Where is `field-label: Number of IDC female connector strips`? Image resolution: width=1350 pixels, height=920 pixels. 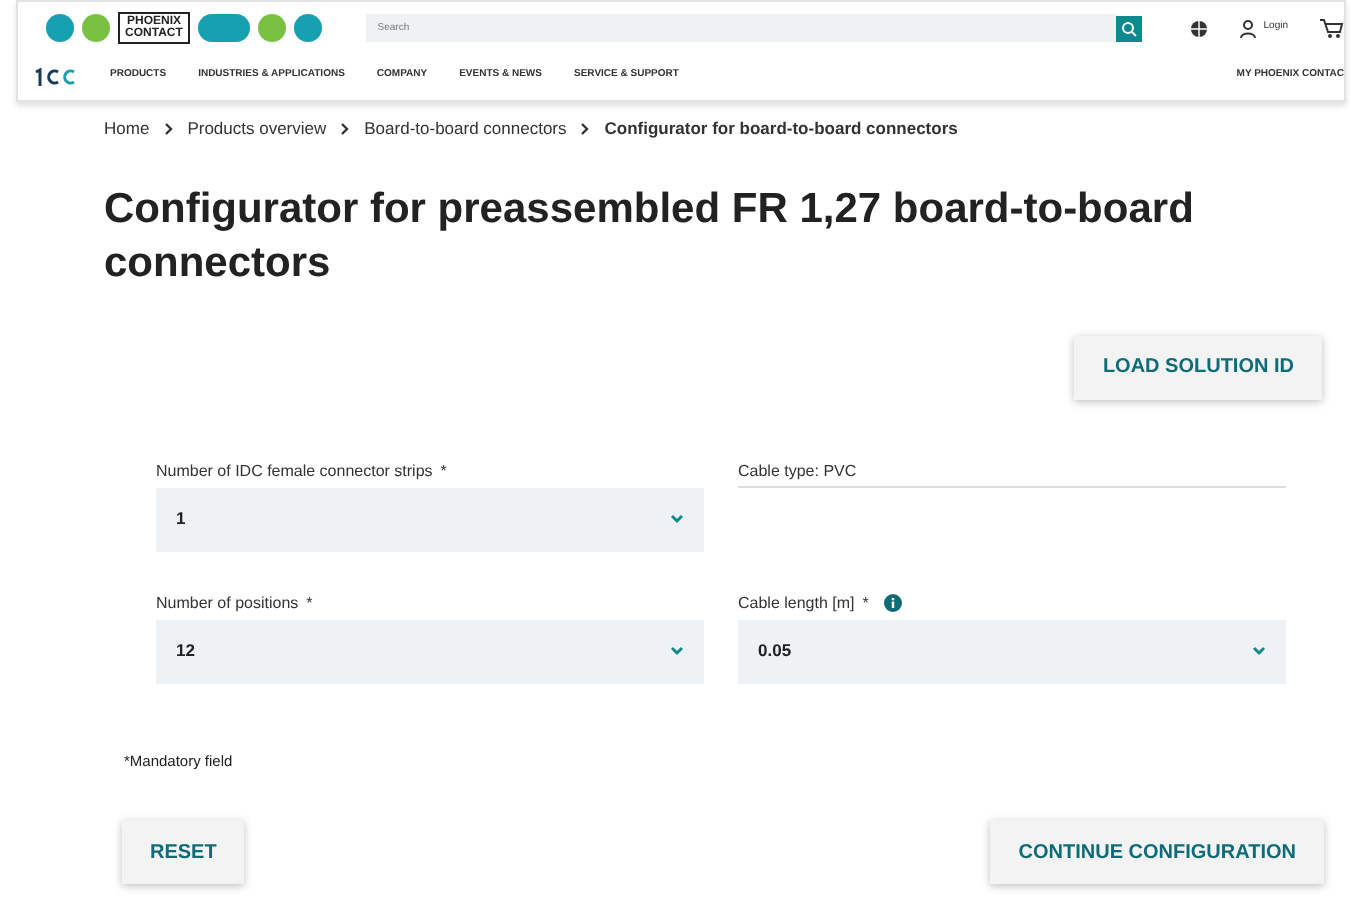
field-label: Number of IDC female connector strips is located at coordinates (294, 471).